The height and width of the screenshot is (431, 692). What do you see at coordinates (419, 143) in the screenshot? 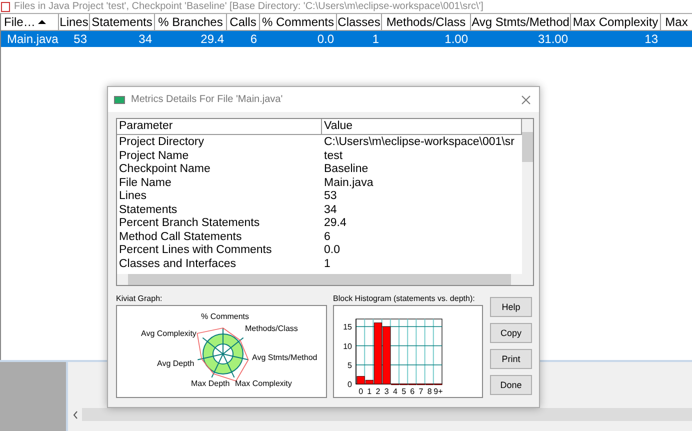
I see `table-cell-text: C:\Users\m\eclipse-workspace\001\sr` at bounding box center [419, 143].